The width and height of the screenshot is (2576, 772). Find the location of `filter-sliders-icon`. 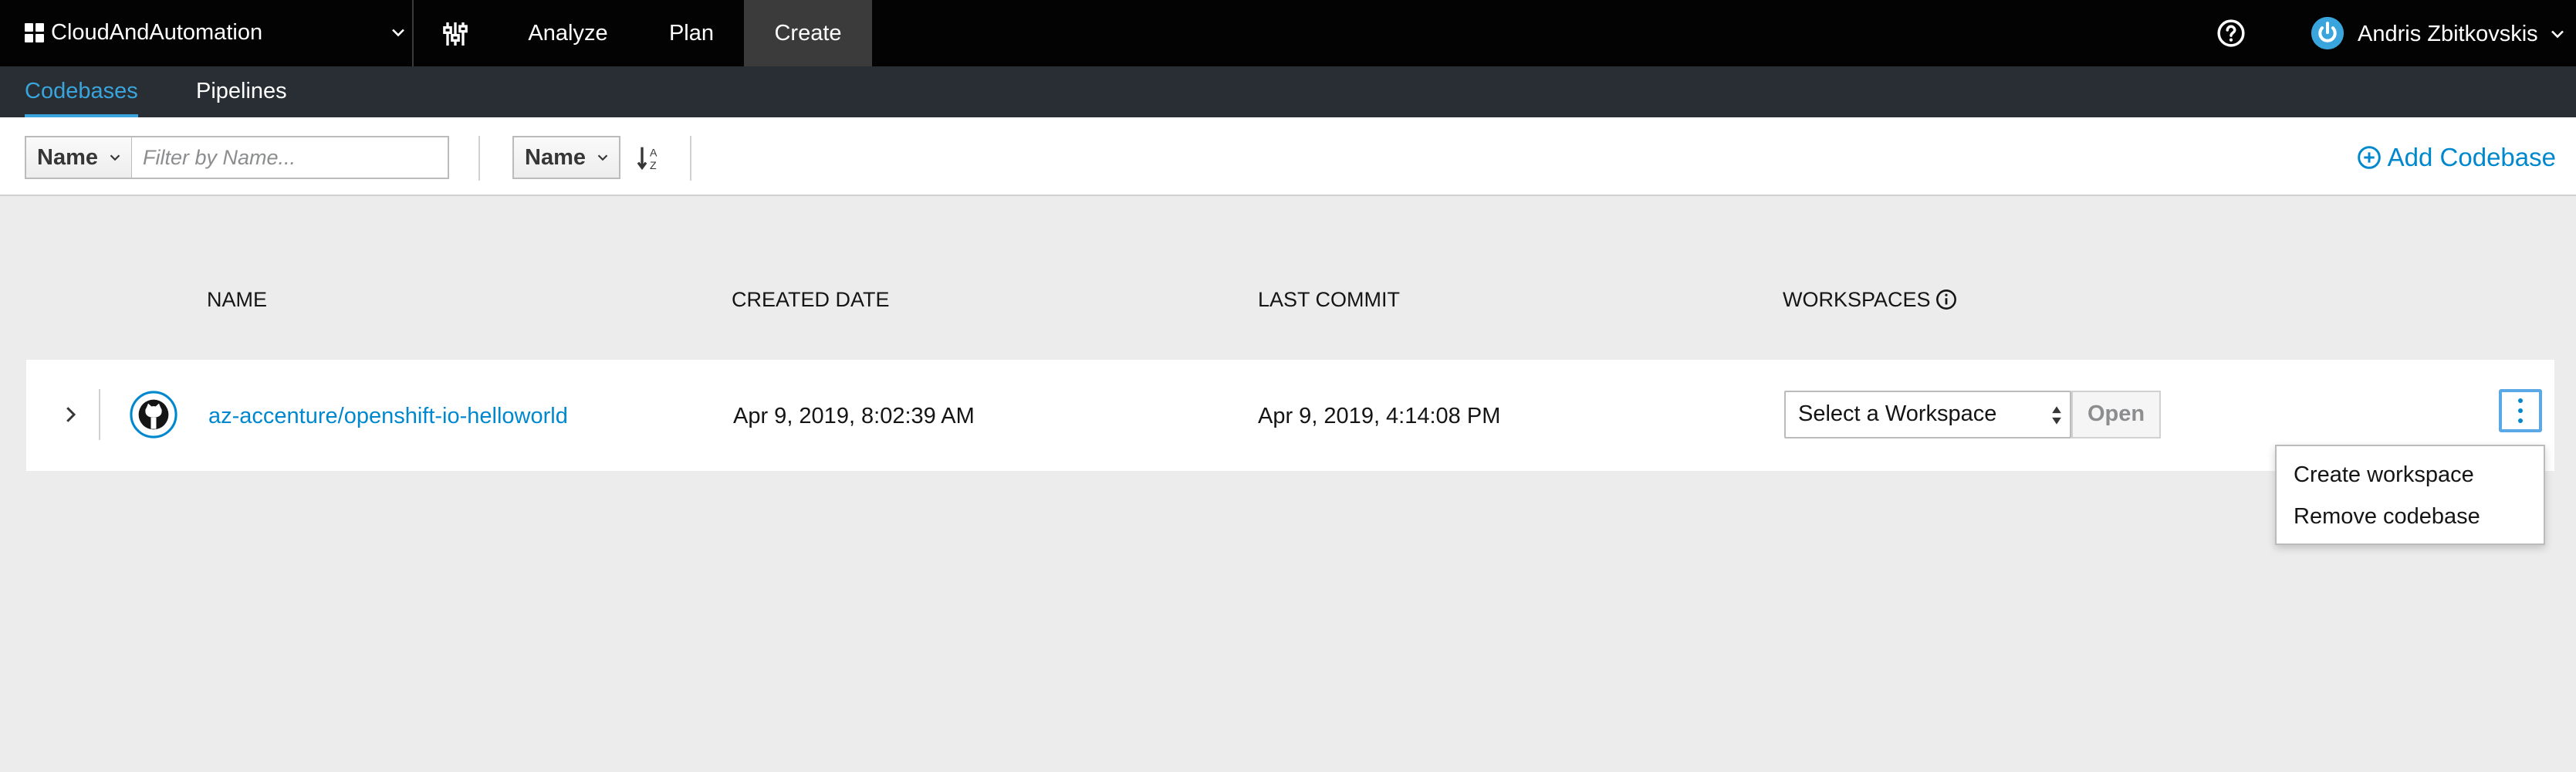

filter-sliders-icon is located at coordinates (455, 34).